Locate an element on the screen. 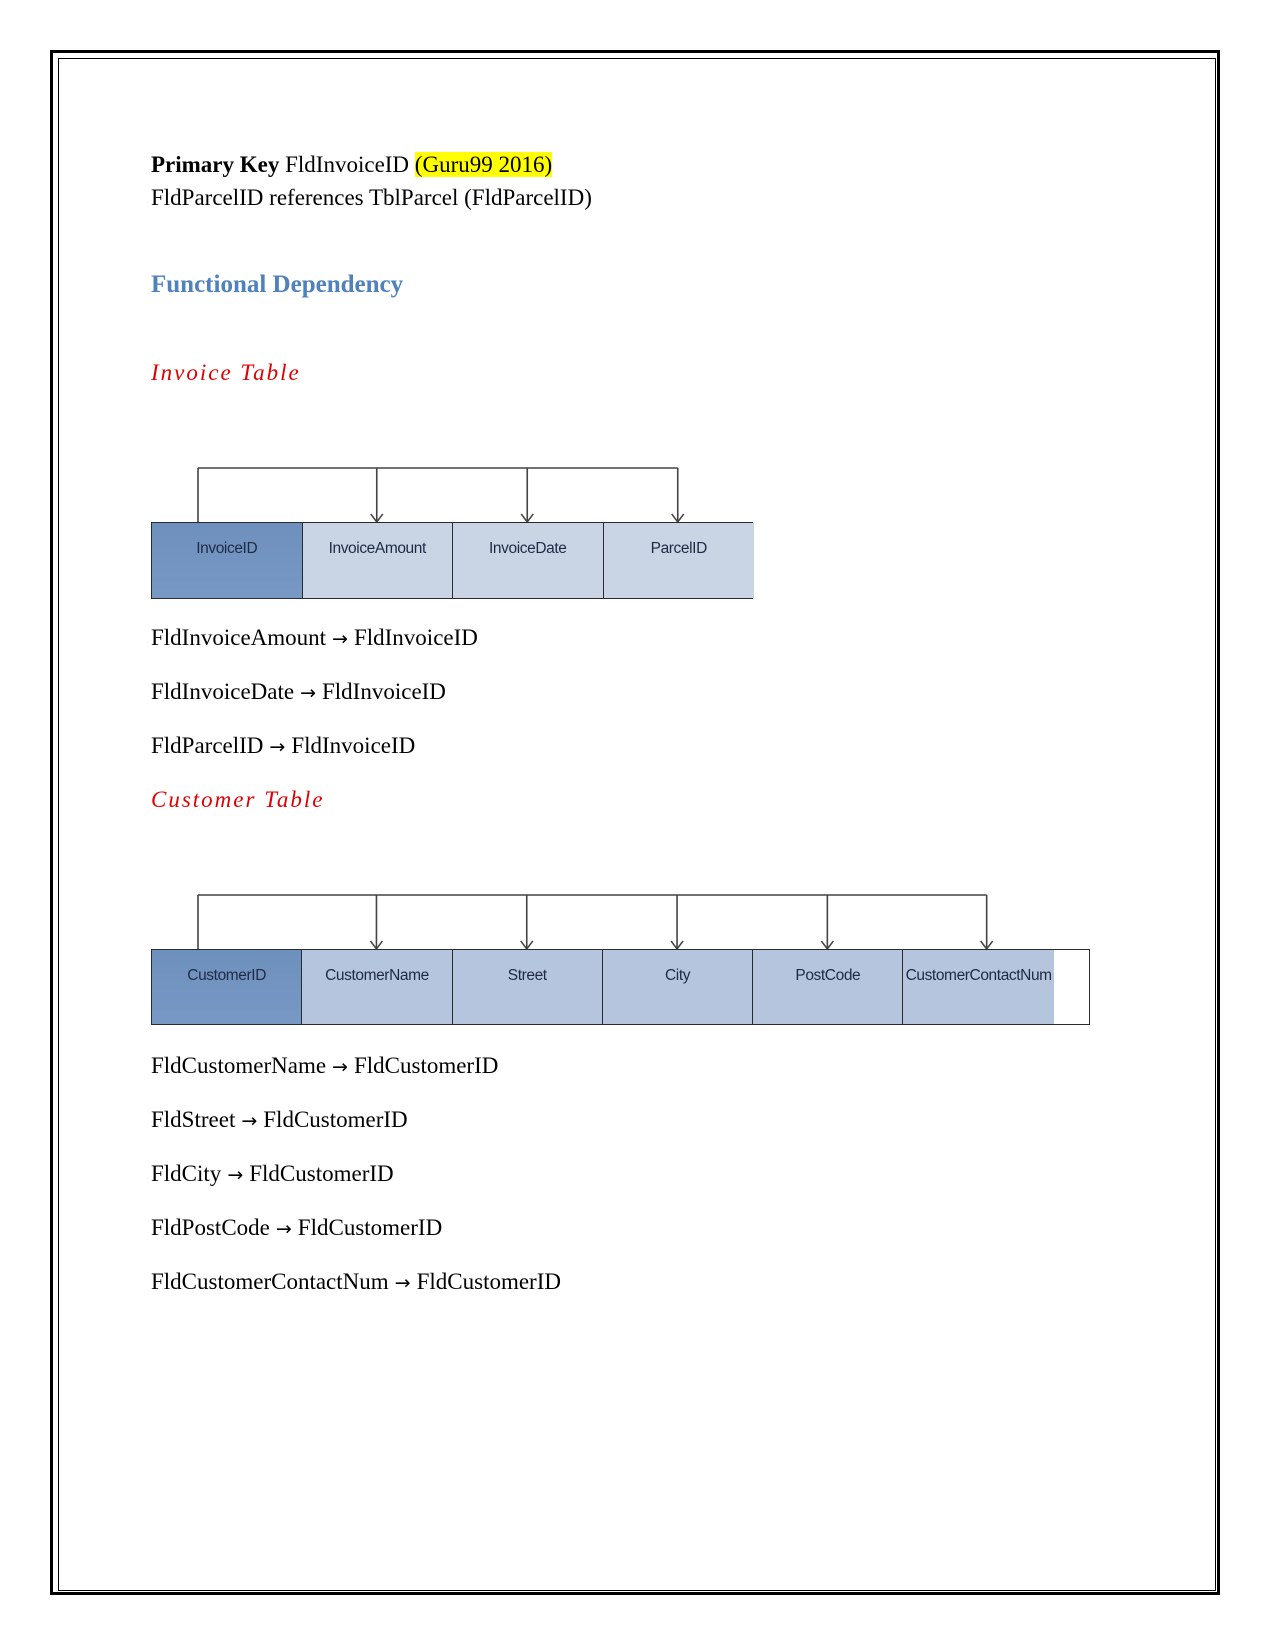 This screenshot has width=1275, height=1650. dependency-determinant: FldPostCode is located at coordinates (210, 1227).